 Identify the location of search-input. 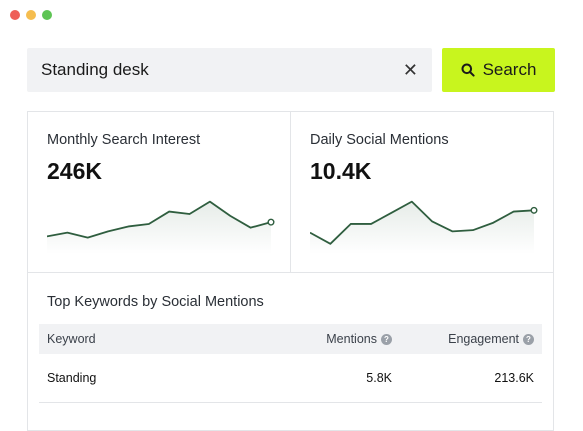
(206, 70).